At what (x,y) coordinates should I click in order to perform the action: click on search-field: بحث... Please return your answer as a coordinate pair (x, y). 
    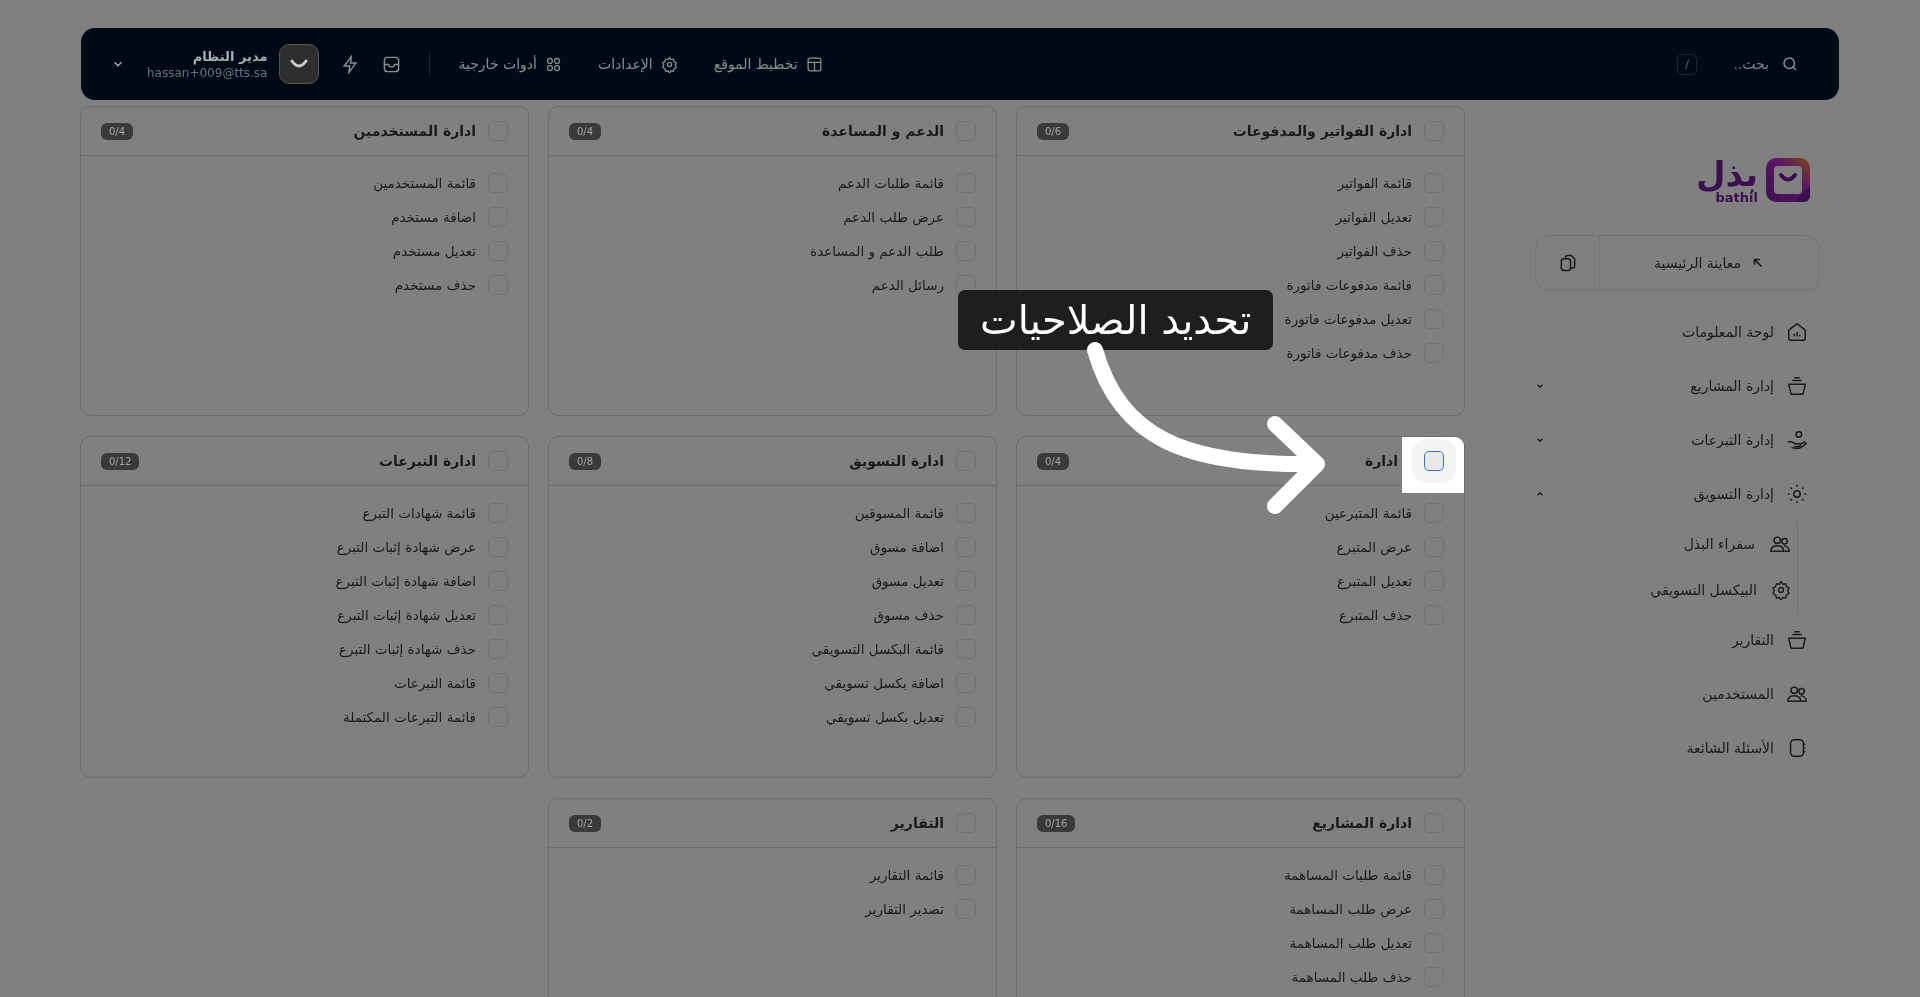
    Looking at the image, I should click on (1739, 64).